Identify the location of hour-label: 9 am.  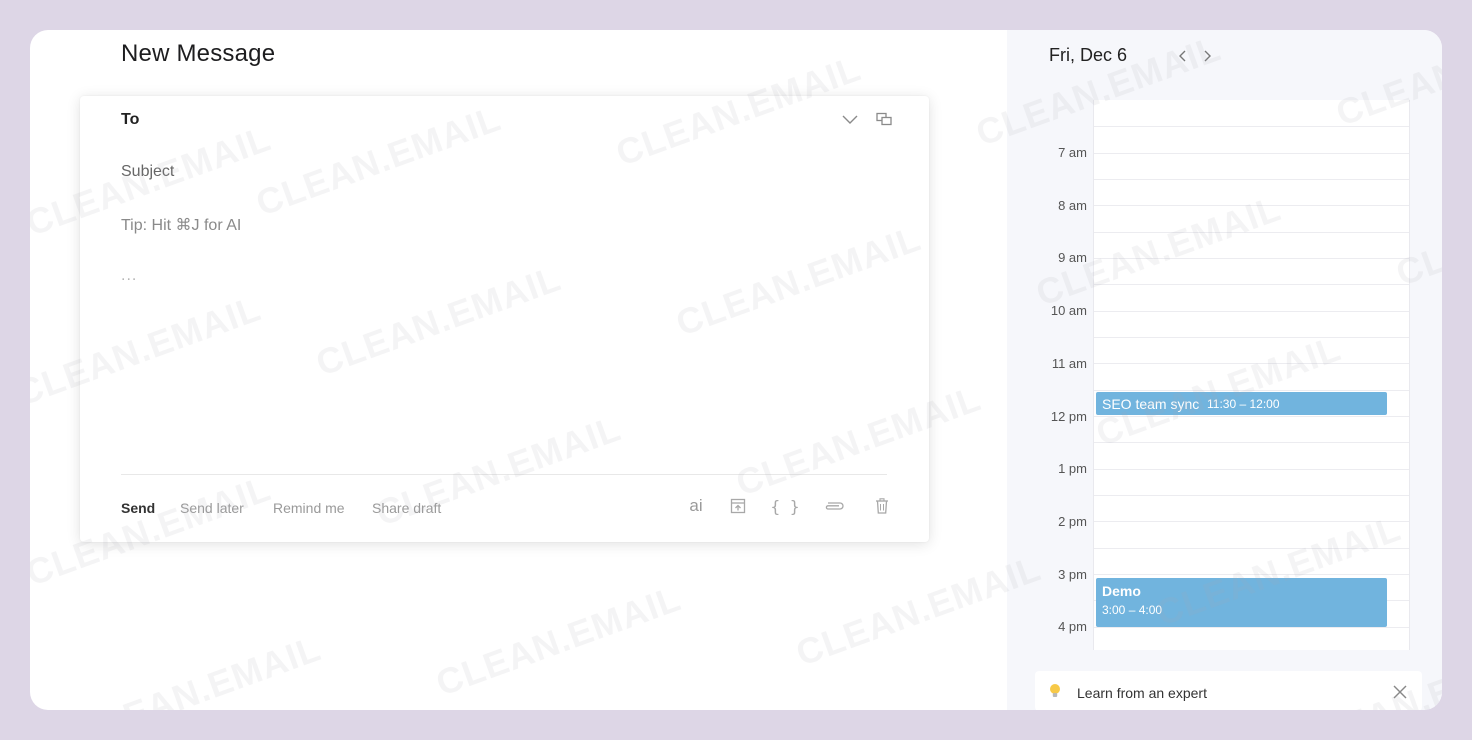
(1072, 258).